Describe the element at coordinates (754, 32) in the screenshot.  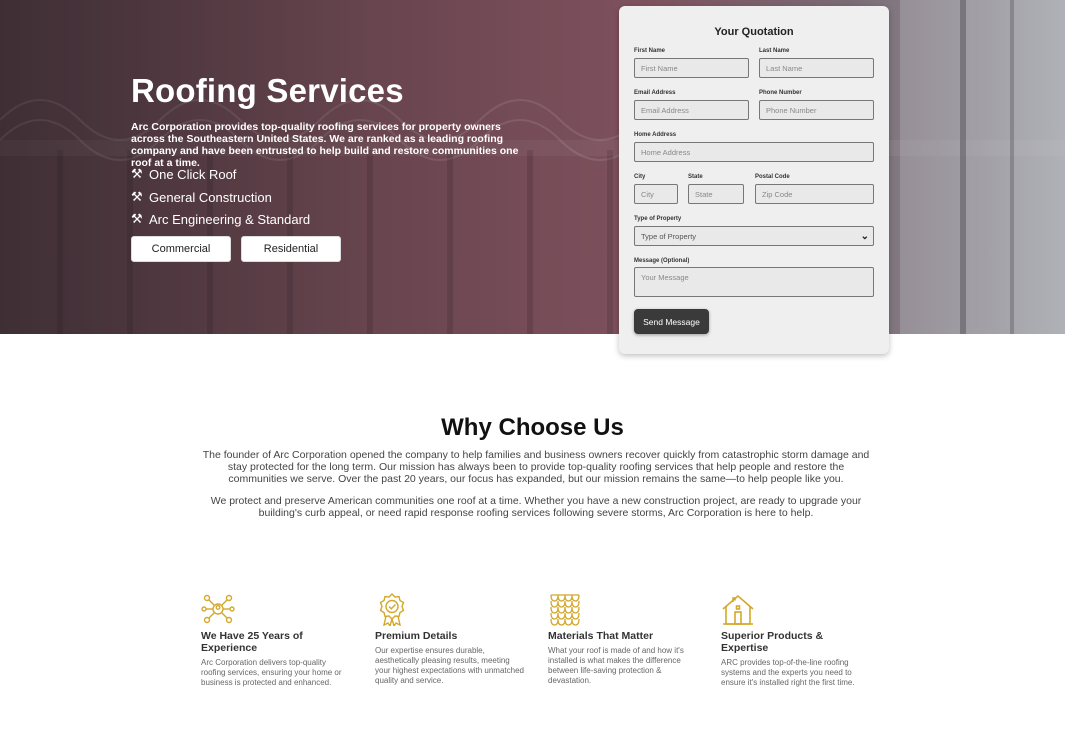
I see `form-title: Your Quotation` at that location.